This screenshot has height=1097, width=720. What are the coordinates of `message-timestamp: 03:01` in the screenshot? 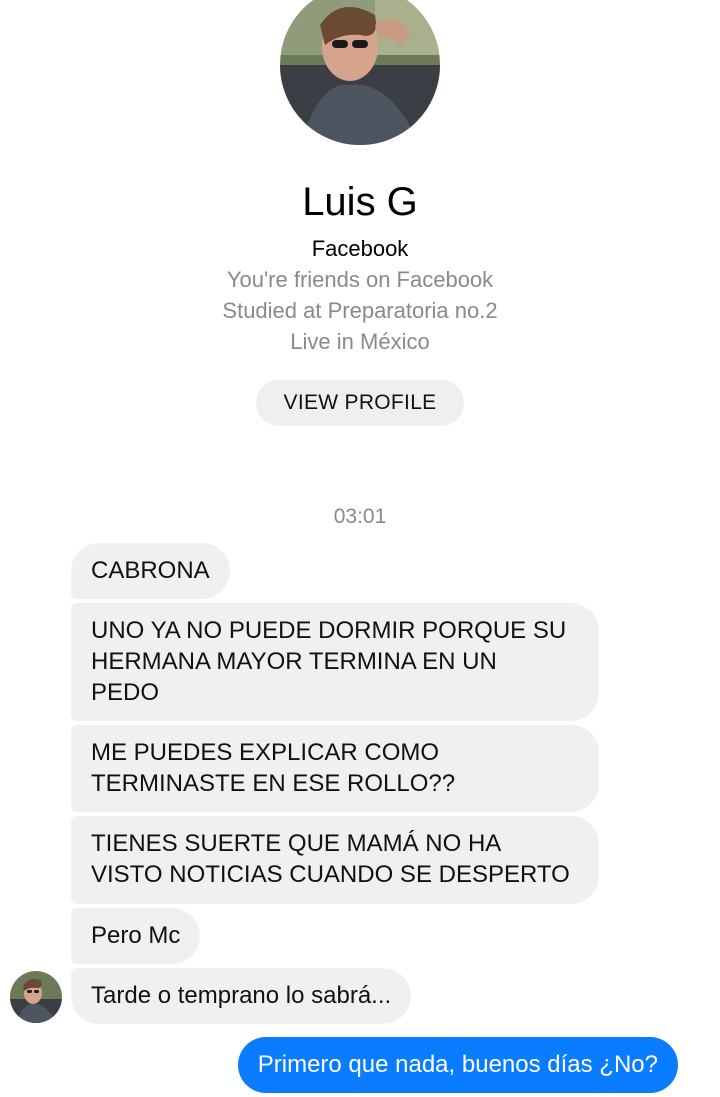 It's located at (360, 516).